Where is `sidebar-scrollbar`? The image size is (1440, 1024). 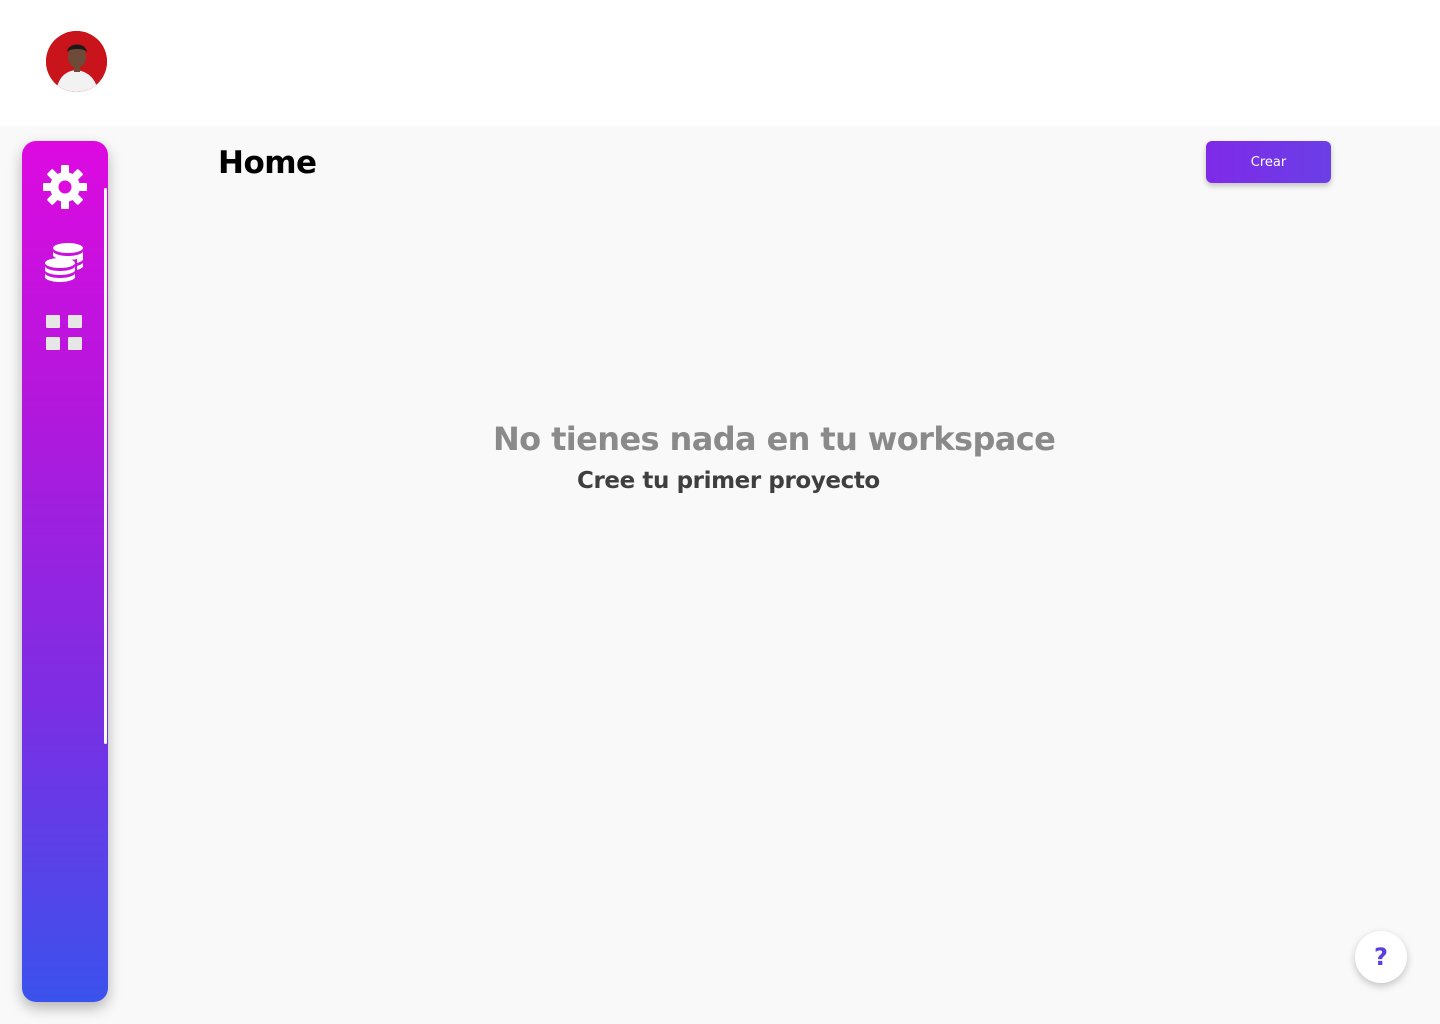 sidebar-scrollbar is located at coordinates (105, 466).